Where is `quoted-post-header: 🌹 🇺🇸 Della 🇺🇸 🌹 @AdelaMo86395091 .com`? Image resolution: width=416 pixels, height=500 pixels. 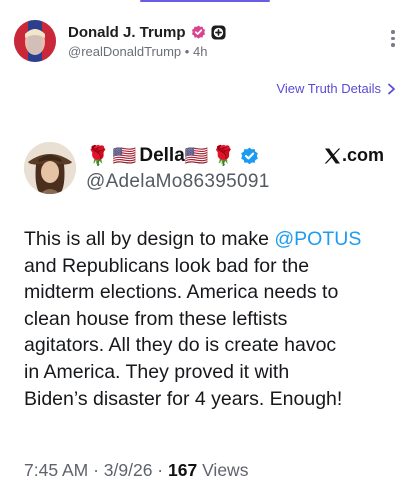 quoted-post-header: 🌹 🇺🇸 Della 🇺🇸 🌹 @AdelaMo86395091 .com is located at coordinates (209, 170).